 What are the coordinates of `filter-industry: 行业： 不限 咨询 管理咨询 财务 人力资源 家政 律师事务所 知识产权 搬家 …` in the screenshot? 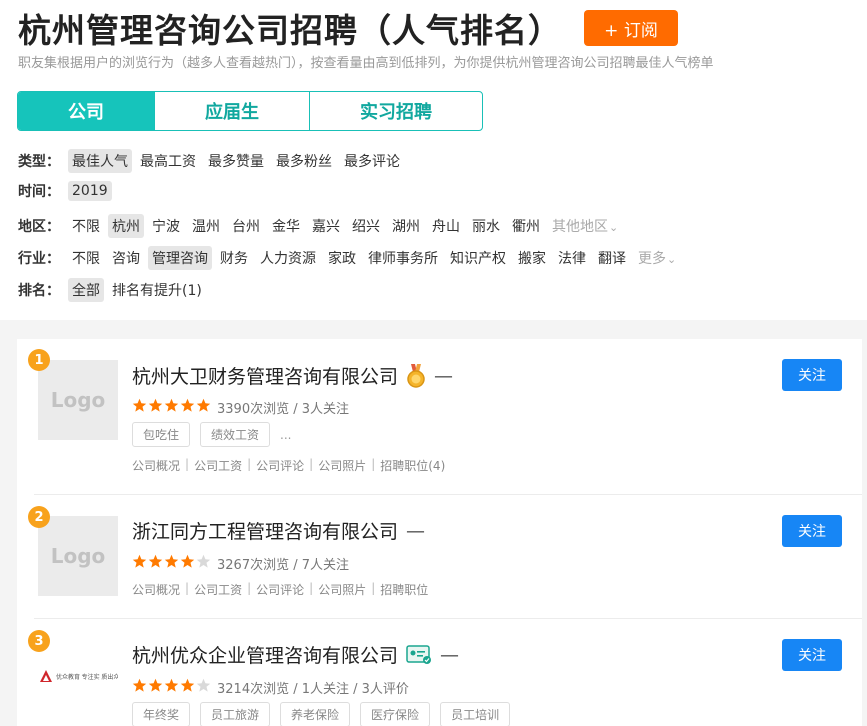 It's located at (351, 258).